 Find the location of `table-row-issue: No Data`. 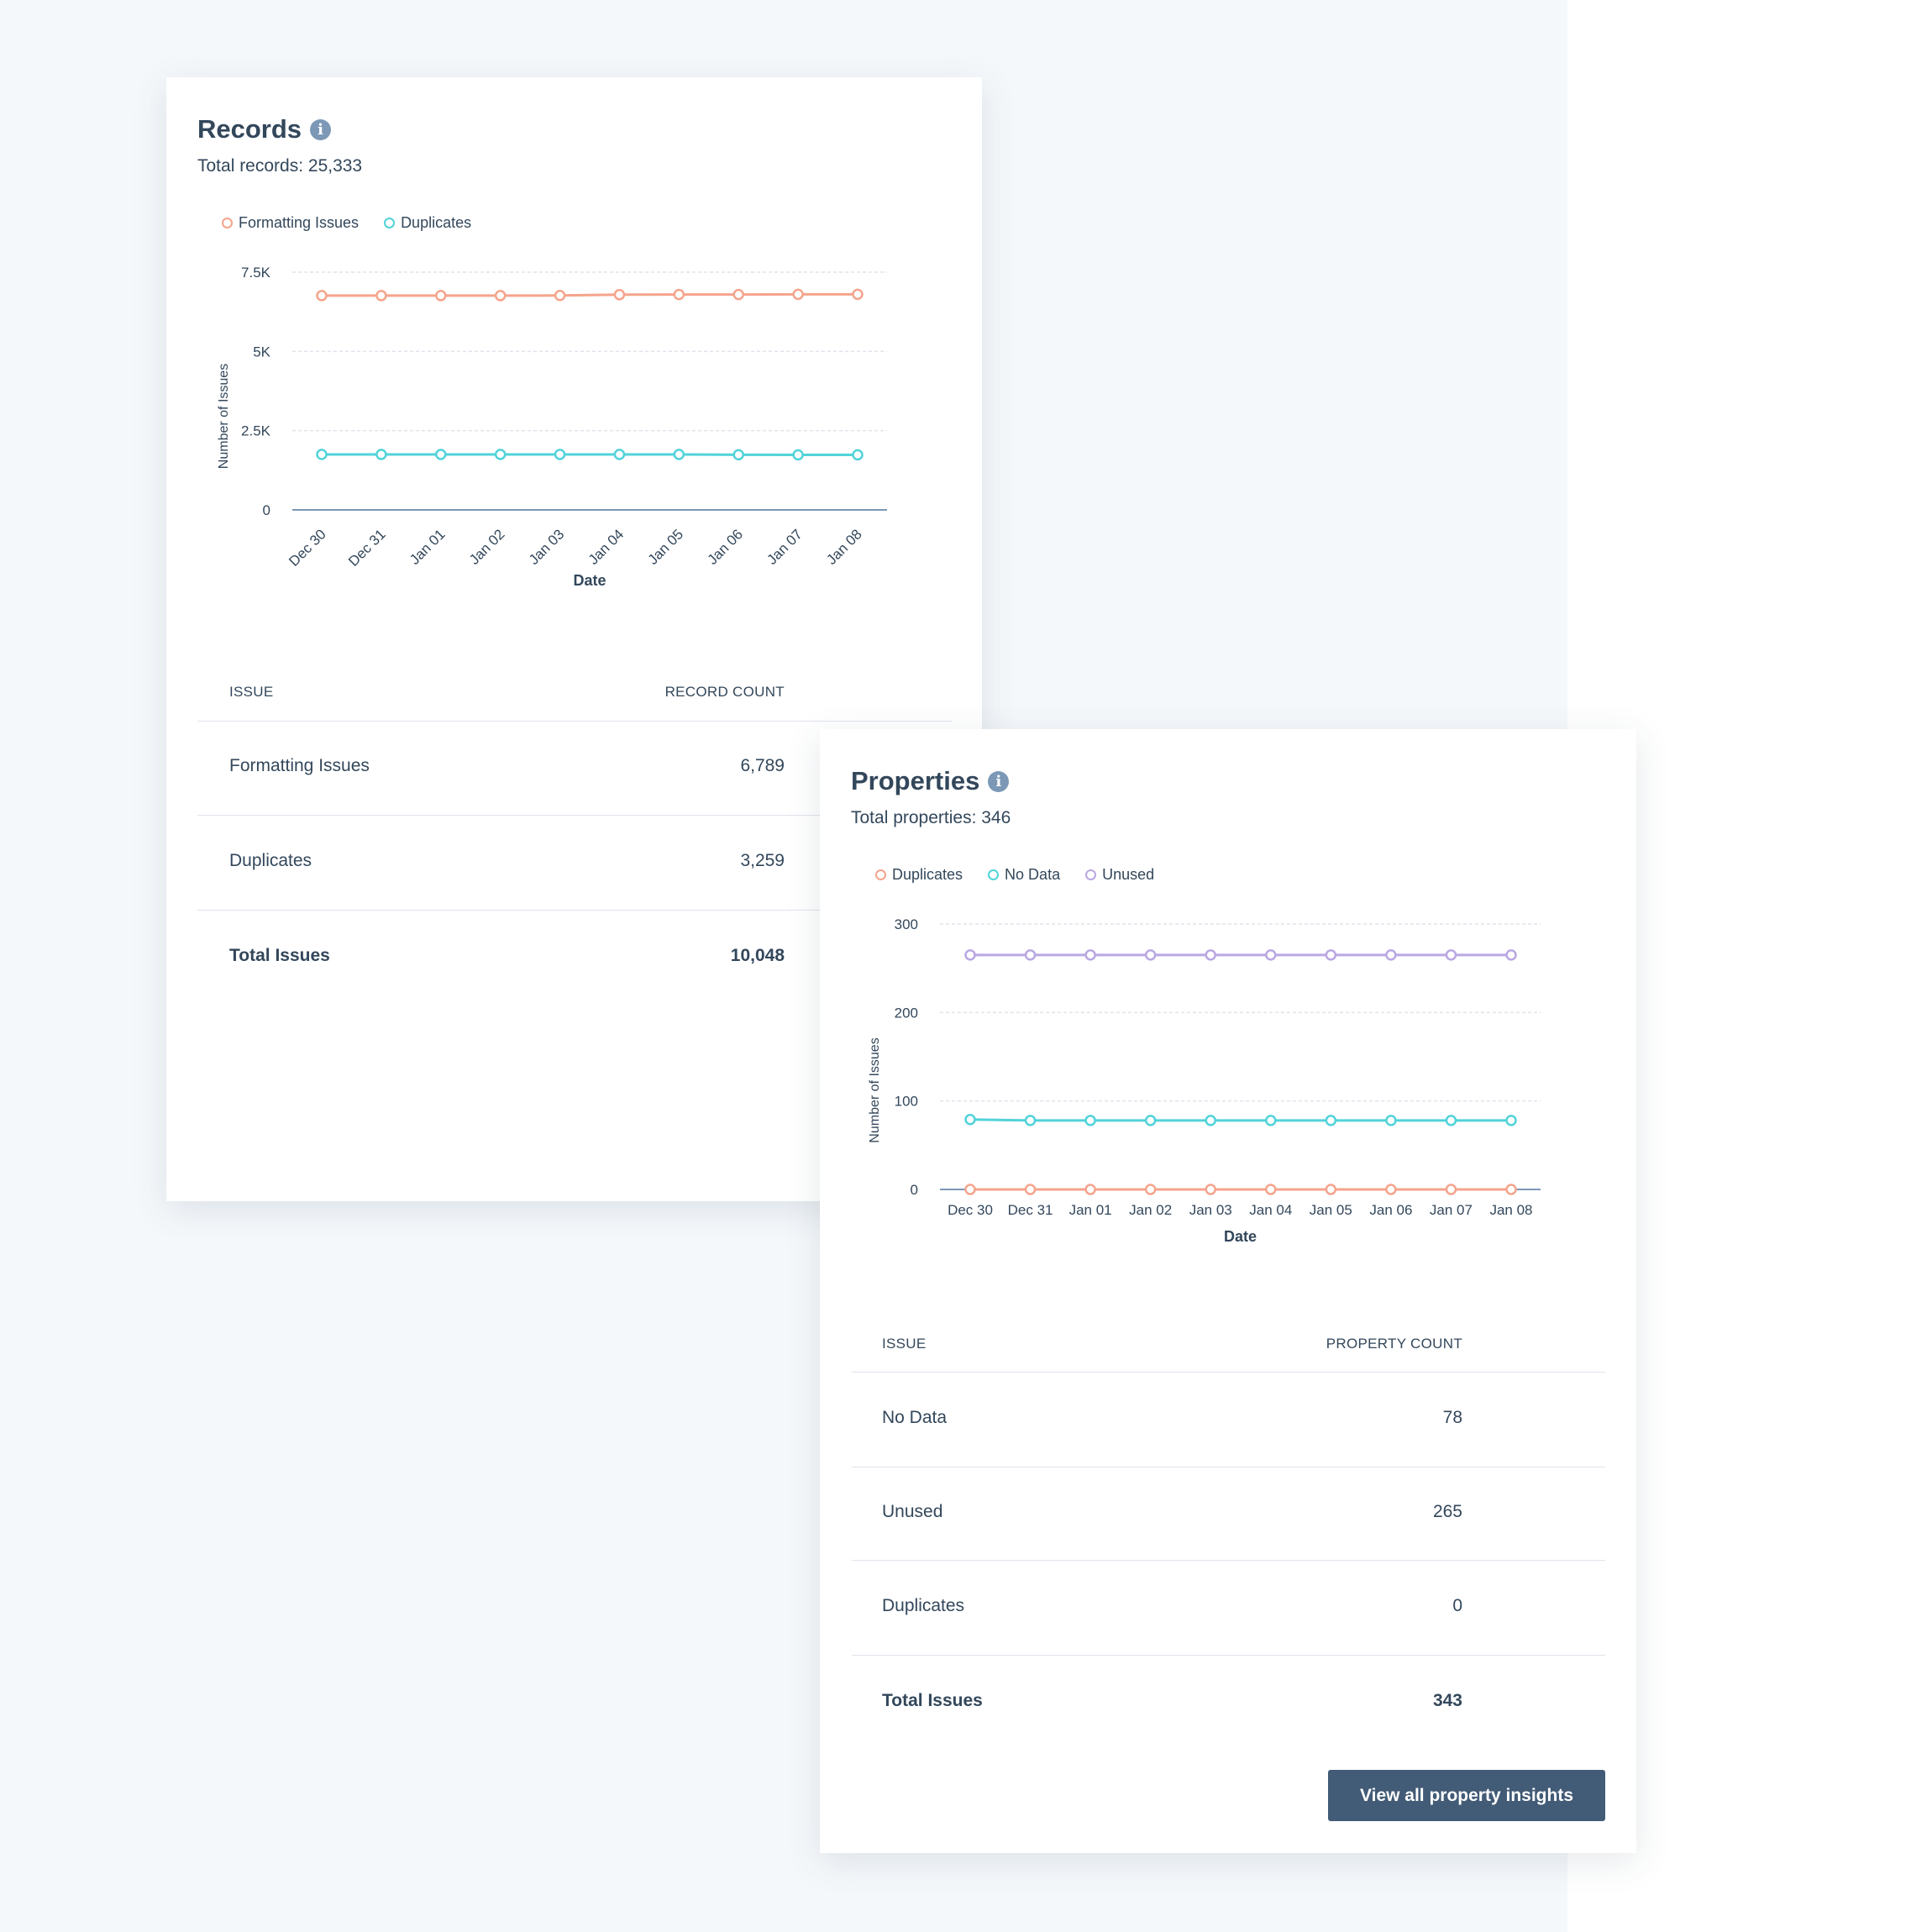

table-row-issue: No Data is located at coordinates (915, 1417).